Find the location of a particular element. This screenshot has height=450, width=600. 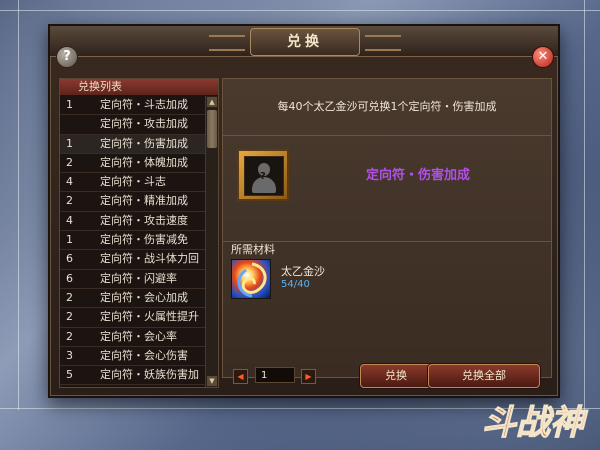

list-item-count: 5 is located at coordinates (69, 375).